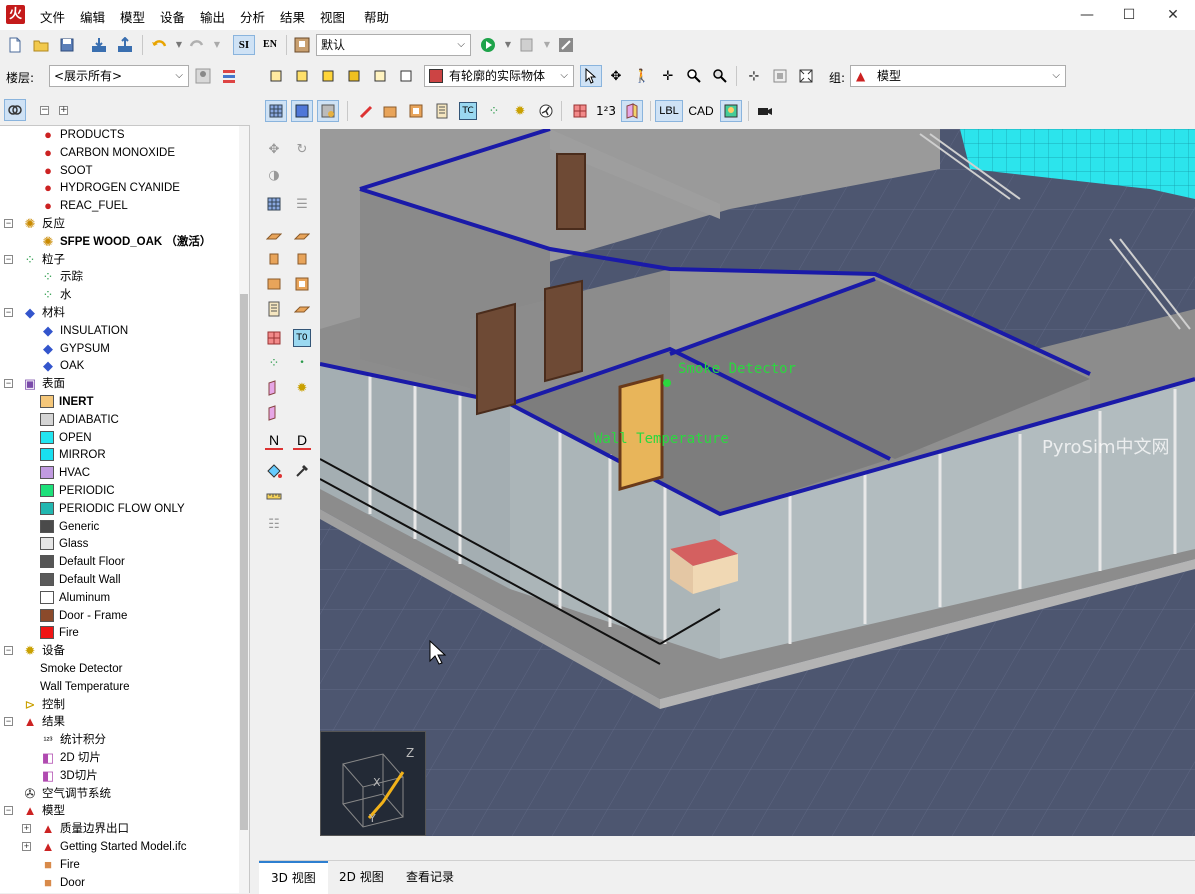 The height and width of the screenshot is (894, 1195). I want to click on results-dropdown-icon: ▼, so click(547, 45).